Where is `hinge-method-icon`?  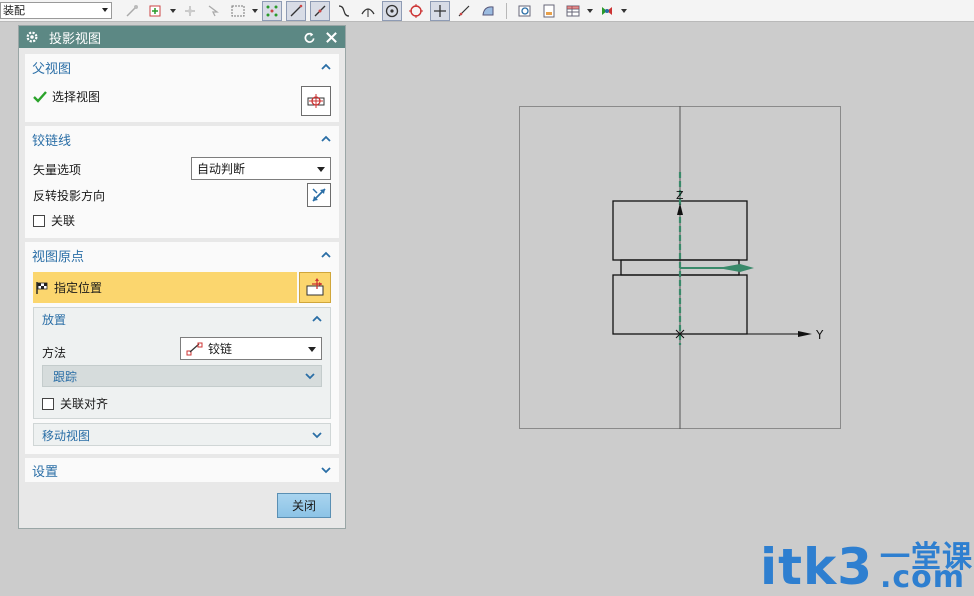
hinge-method-icon is located at coordinates (194, 348).